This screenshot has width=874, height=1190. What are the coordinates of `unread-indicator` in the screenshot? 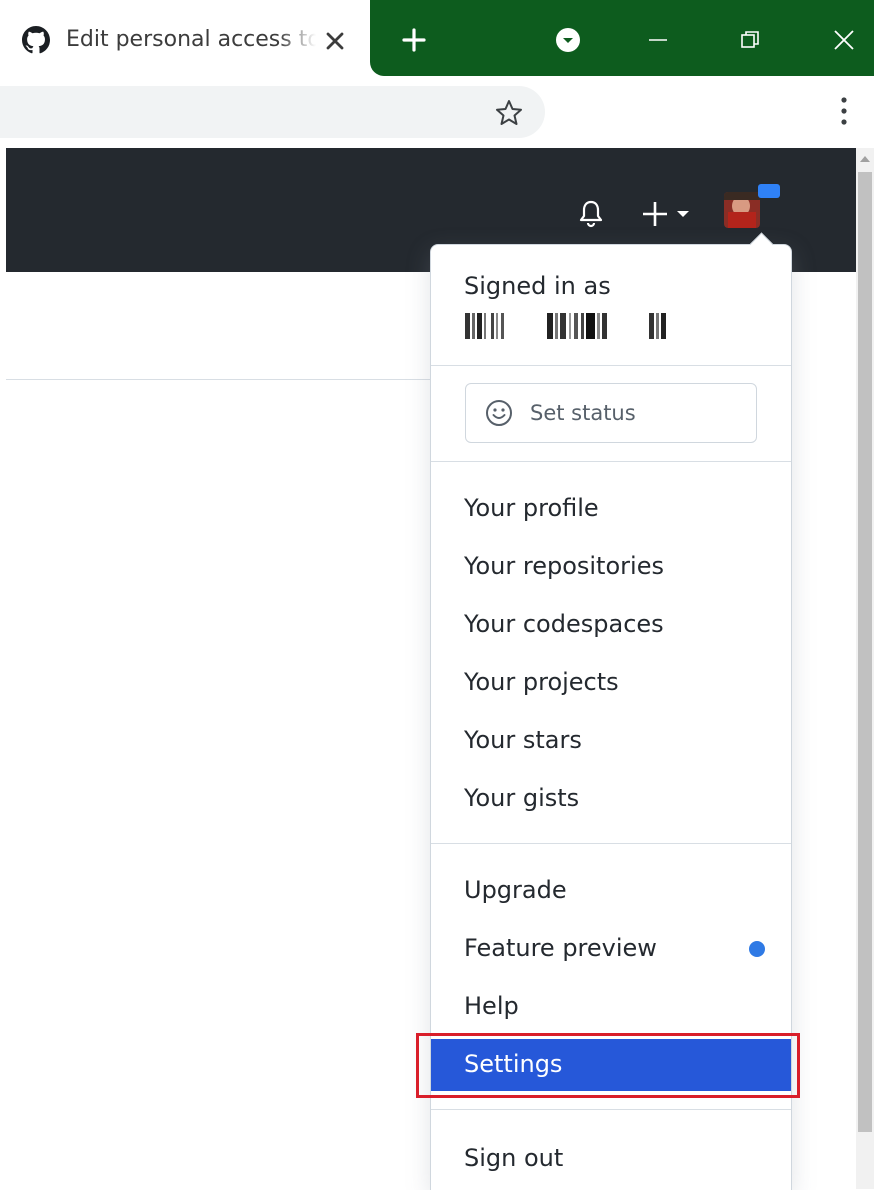 It's located at (769, 191).